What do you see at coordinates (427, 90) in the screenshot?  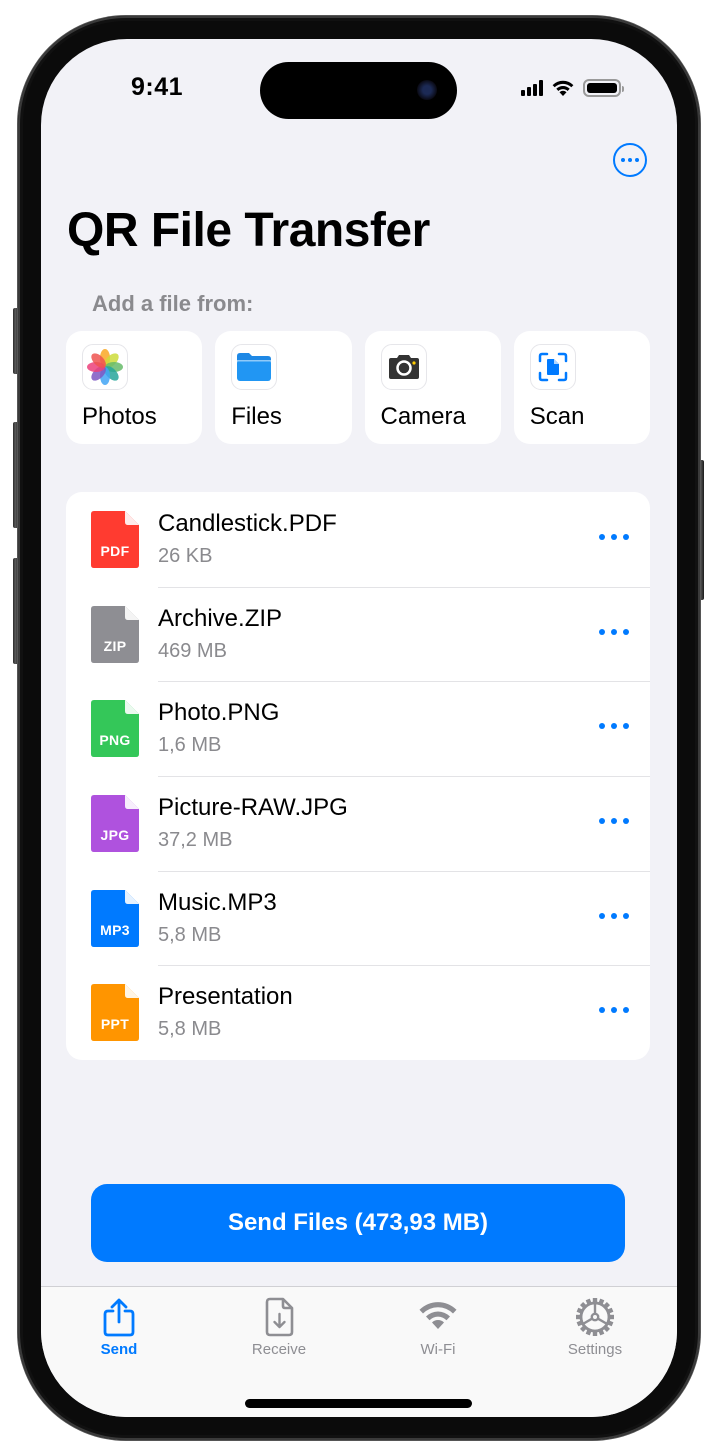 I see `camera-lens-icon` at bounding box center [427, 90].